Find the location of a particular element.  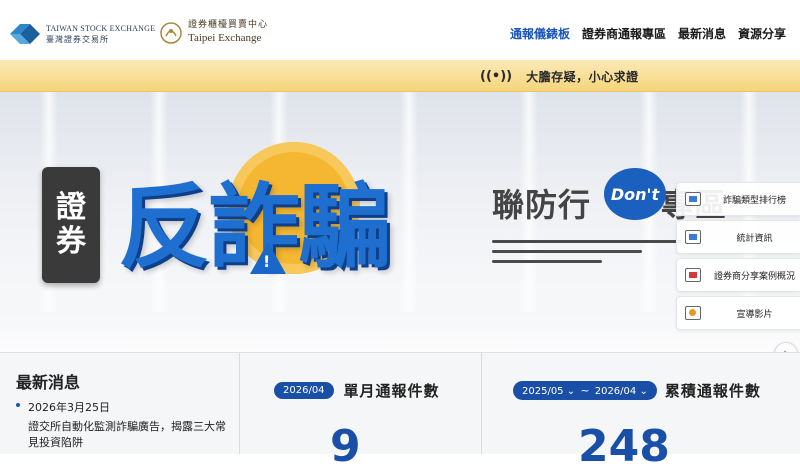

bullet-icon is located at coordinates (18, 405).